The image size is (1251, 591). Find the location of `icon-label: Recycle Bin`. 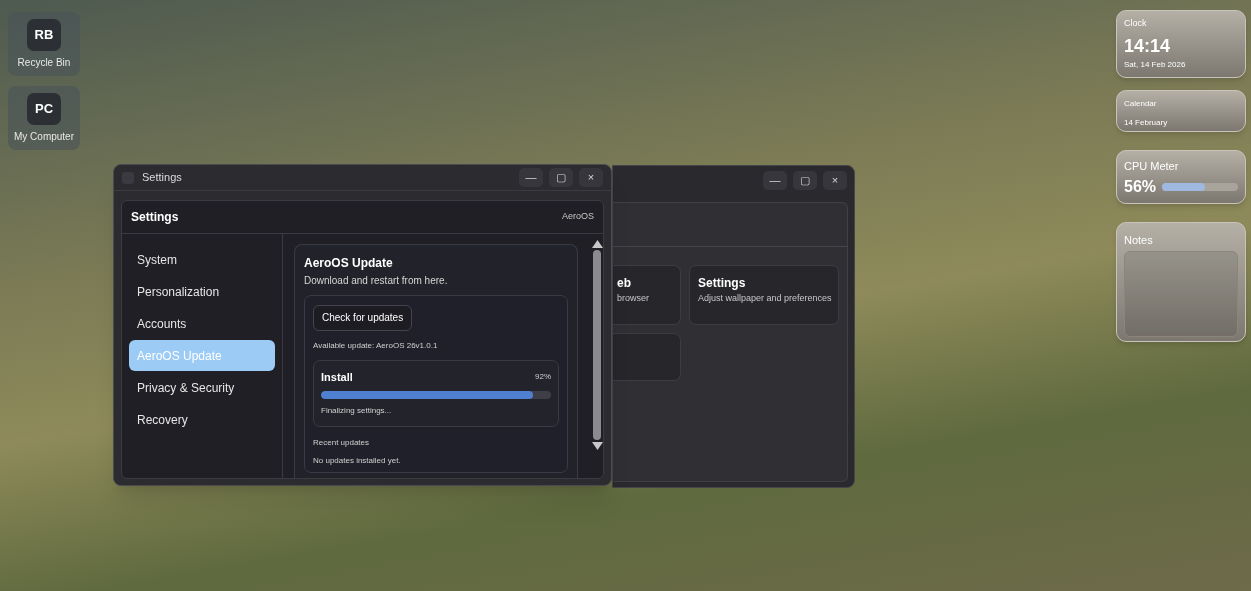

icon-label: Recycle Bin is located at coordinates (44, 62).